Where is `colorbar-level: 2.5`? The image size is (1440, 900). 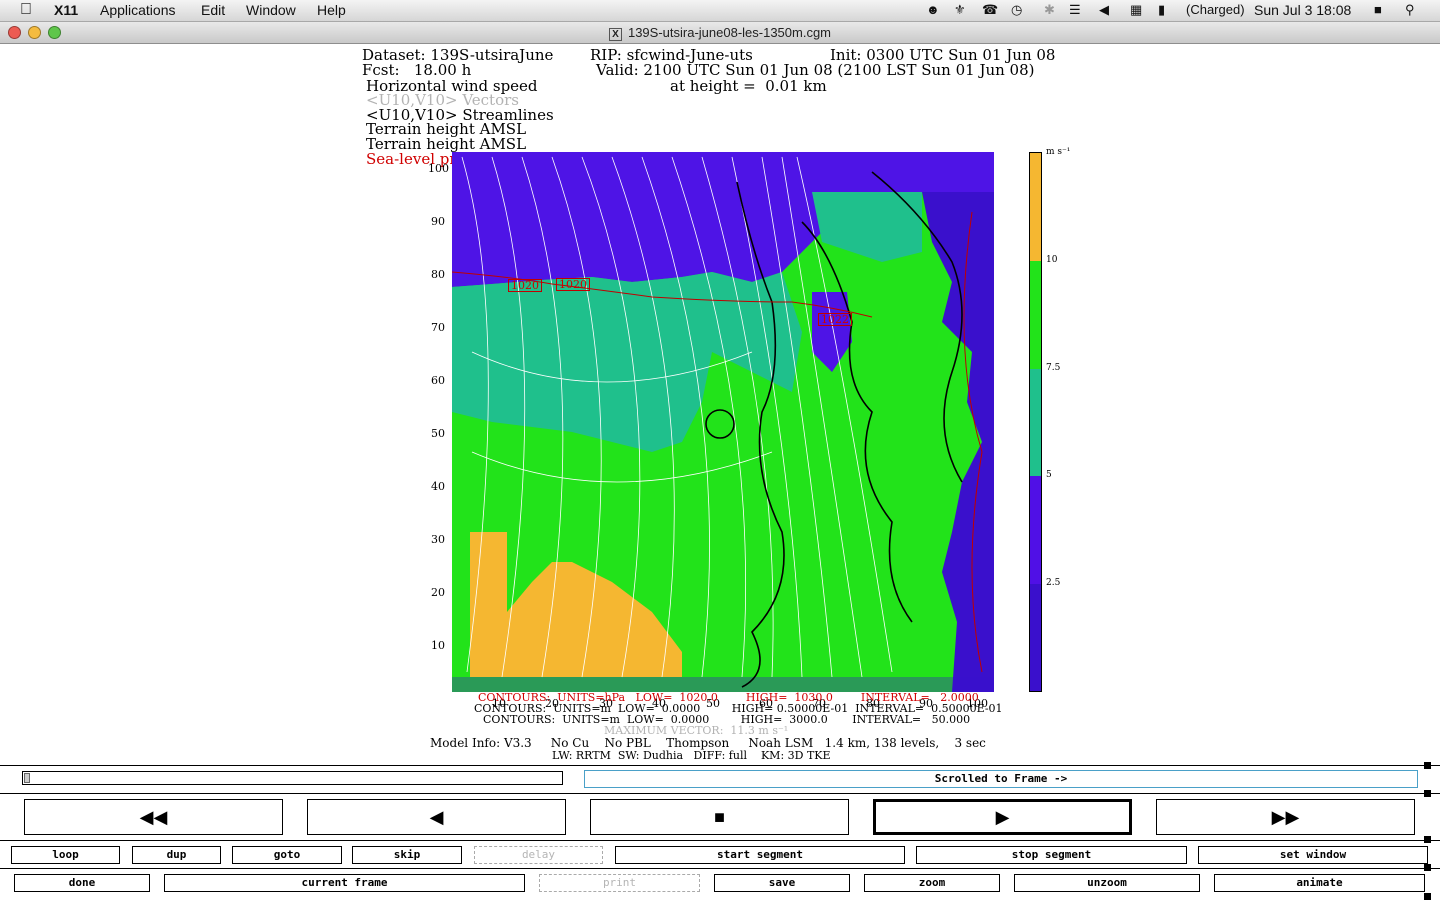 colorbar-level: 2.5 is located at coordinates (1053, 583).